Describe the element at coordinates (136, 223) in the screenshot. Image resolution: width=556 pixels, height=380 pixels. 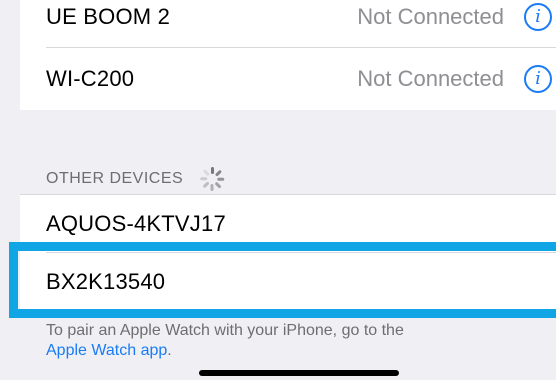
I see `device-name: AQUOS-4KTVJ17` at that location.